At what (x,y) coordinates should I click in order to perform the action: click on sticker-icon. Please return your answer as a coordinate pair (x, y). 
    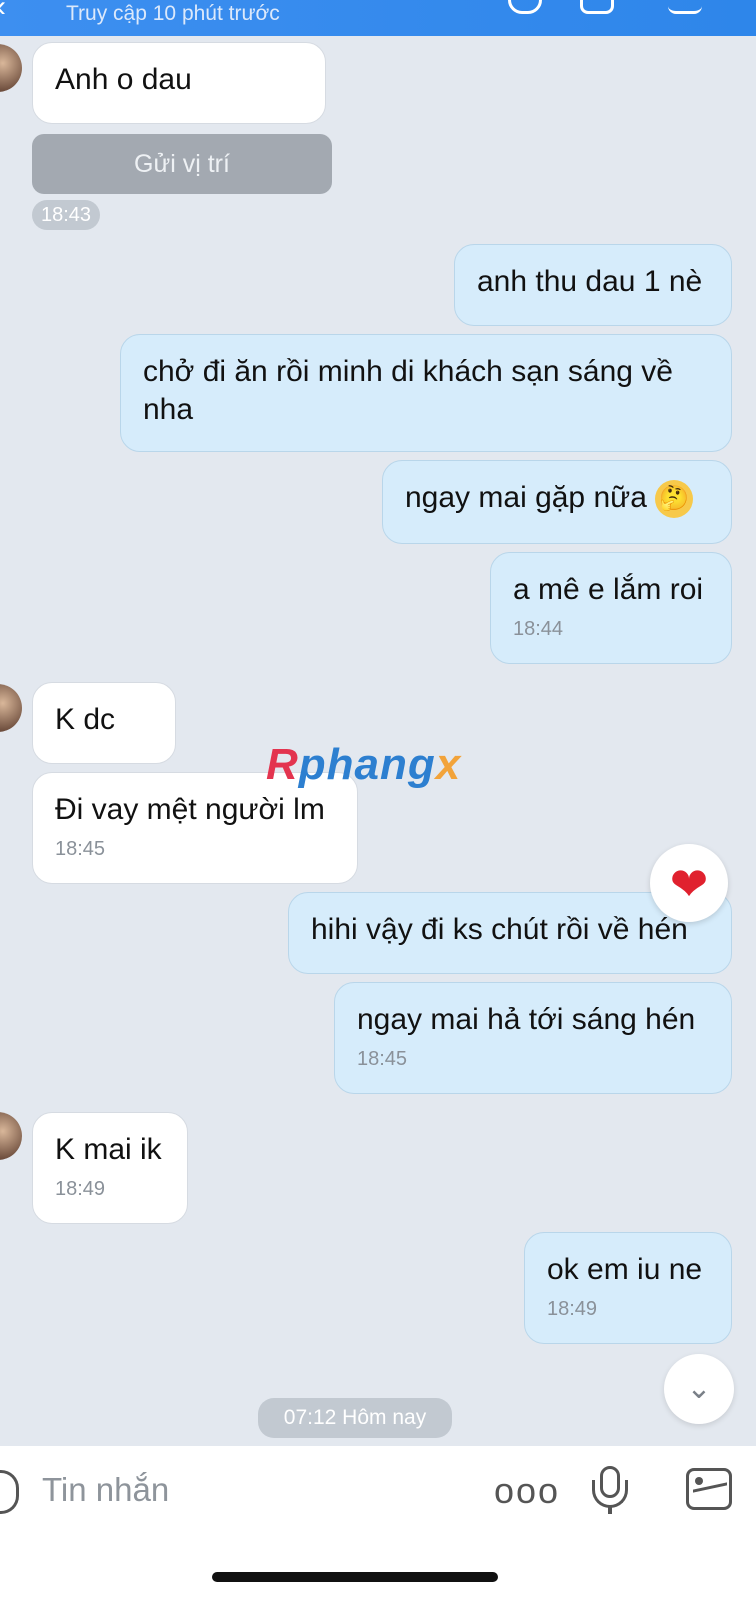
    Looking at the image, I should click on (9, 1492).